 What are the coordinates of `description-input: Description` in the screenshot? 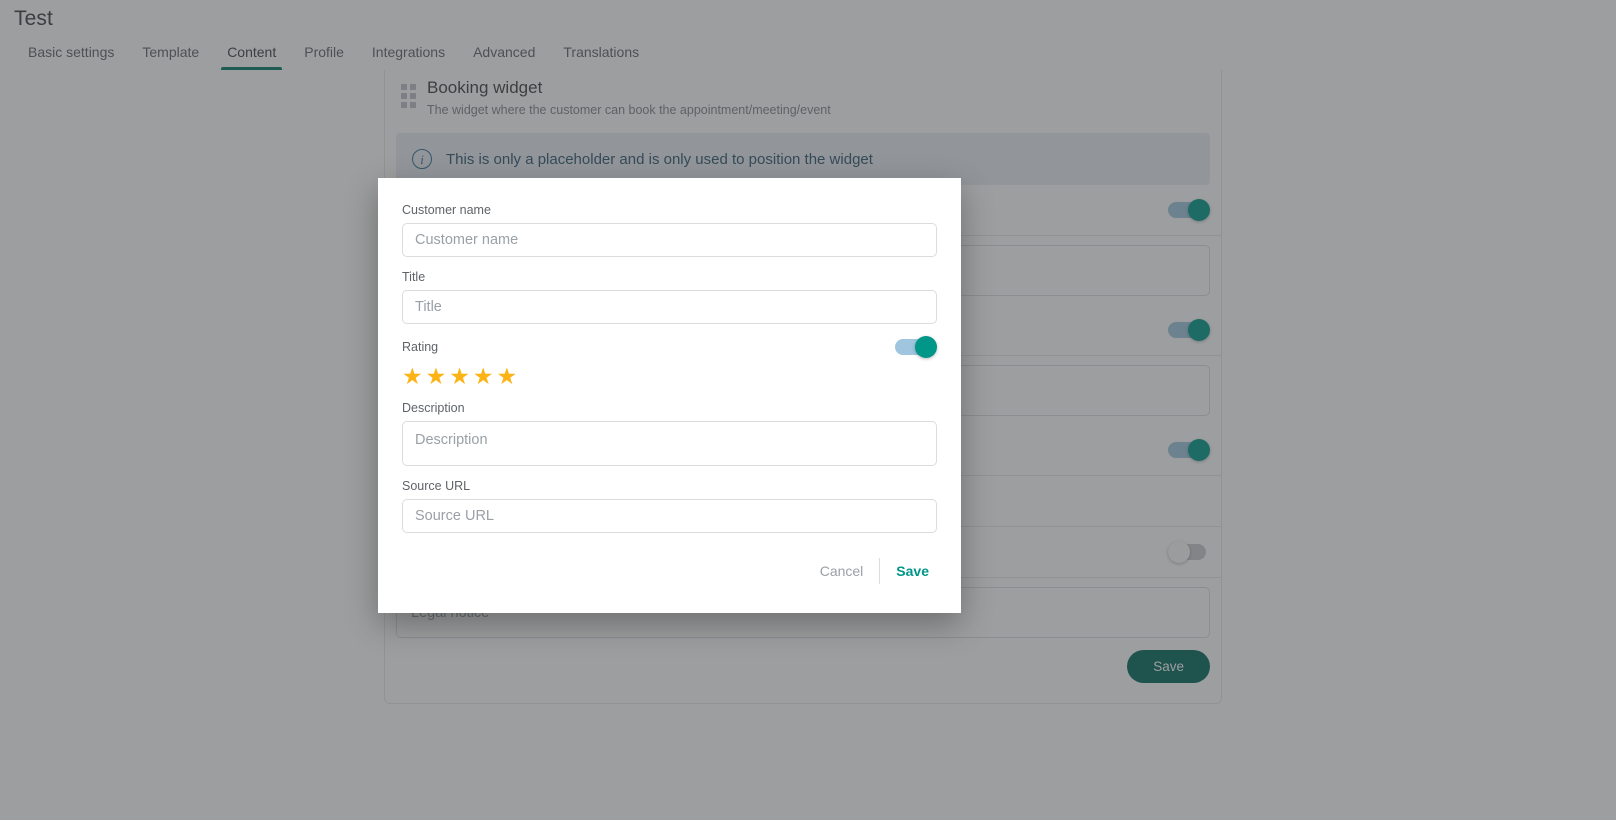 It's located at (669, 443).